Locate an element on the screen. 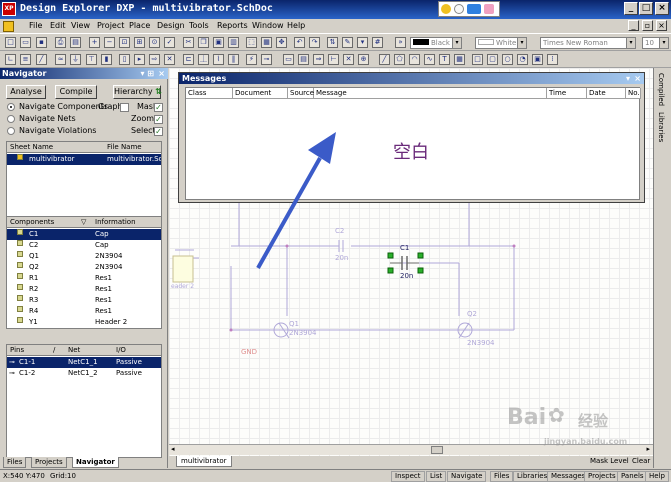 Image resolution: width=671 pixels, height=482 pixels. mdi-restore-button: ▫ is located at coordinates (647, 25).